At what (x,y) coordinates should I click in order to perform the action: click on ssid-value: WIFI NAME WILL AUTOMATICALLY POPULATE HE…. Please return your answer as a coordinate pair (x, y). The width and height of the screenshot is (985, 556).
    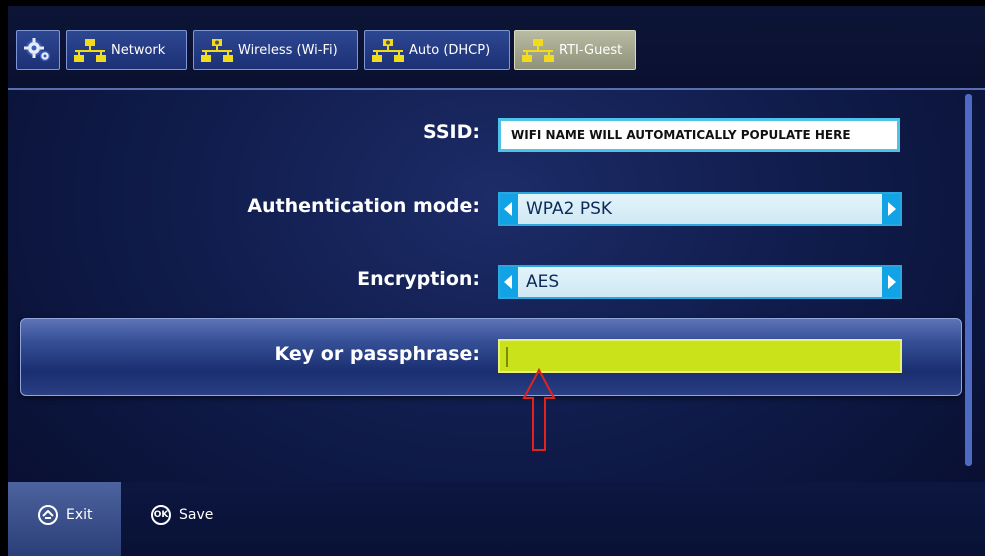
    Looking at the image, I should click on (681, 135).